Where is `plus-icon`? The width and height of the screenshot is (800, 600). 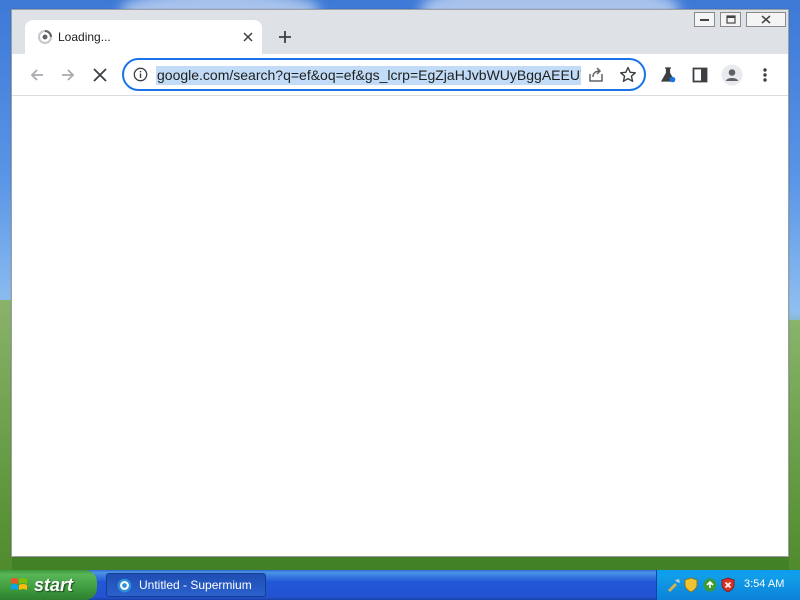 plus-icon is located at coordinates (285, 37).